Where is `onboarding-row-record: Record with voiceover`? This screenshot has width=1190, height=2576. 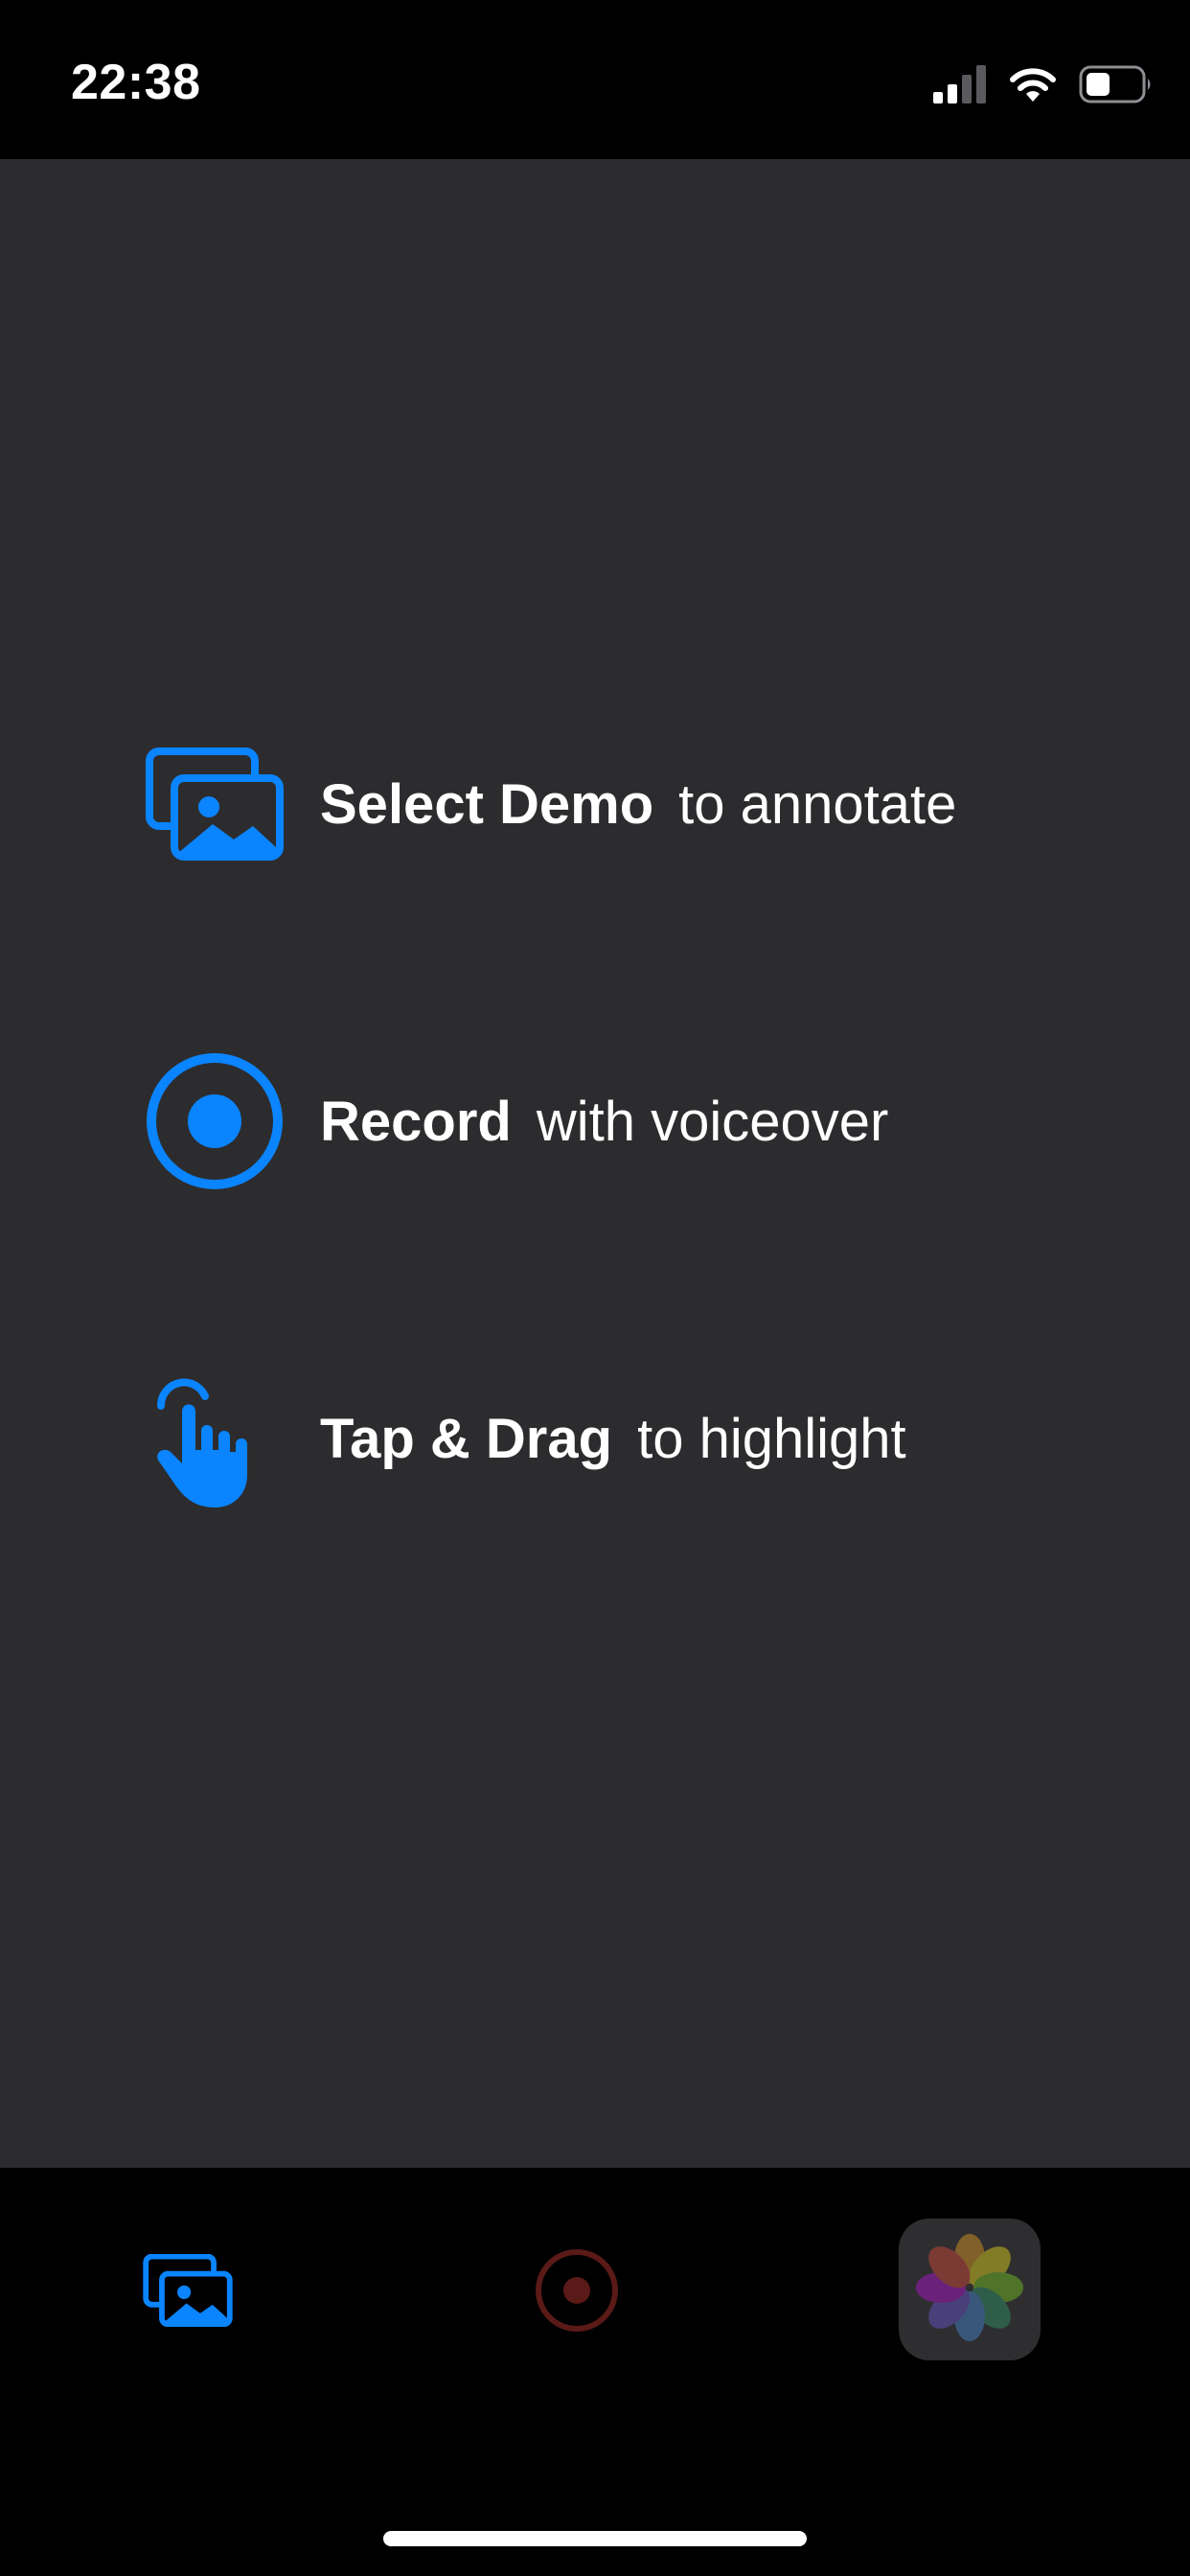
onboarding-row-record: Record with voiceover is located at coordinates (516, 1121).